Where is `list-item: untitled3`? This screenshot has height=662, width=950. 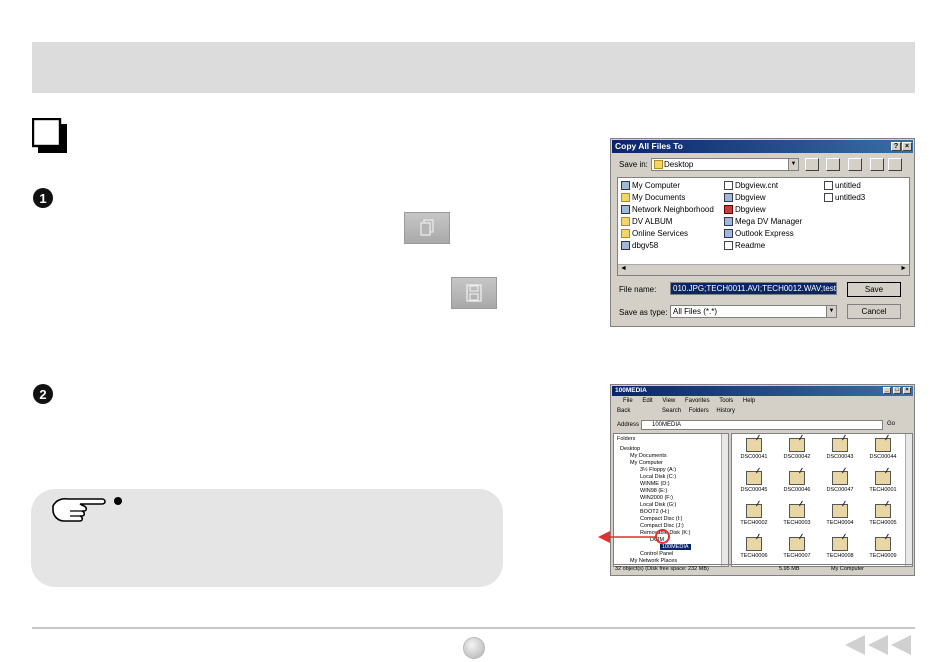
list-item: untitled3 is located at coordinates (844, 197).